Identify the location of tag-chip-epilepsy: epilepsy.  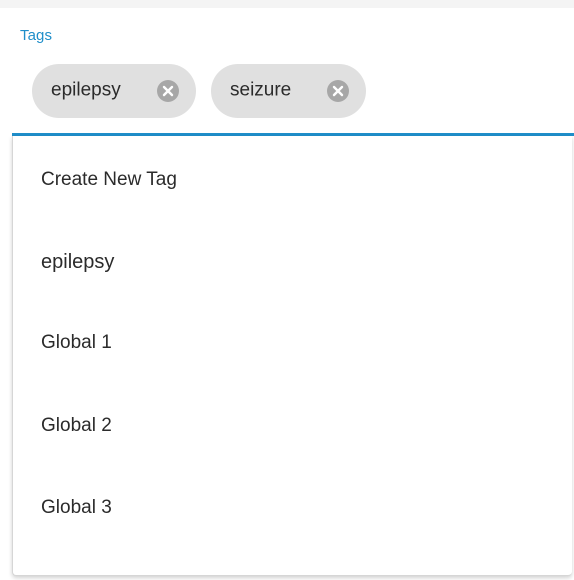
(114, 91).